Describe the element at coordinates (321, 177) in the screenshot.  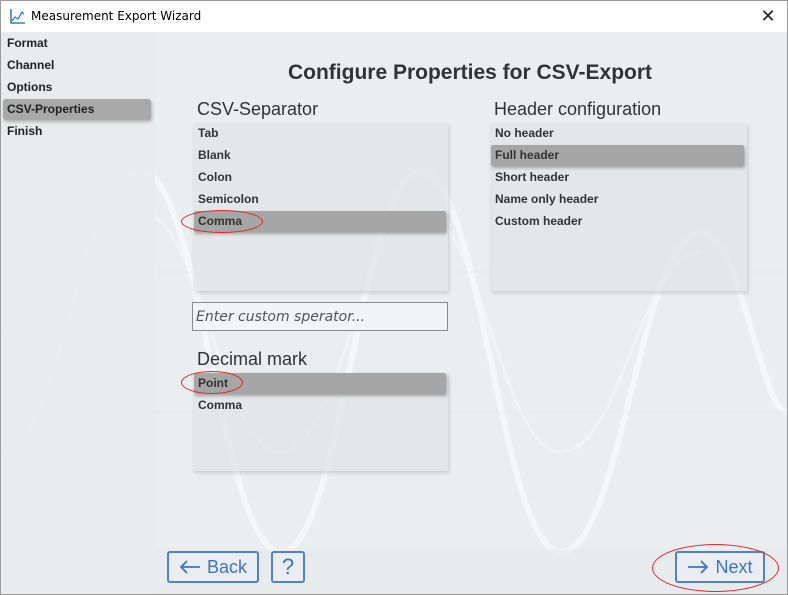
I see `list-item-colon: Colon` at that location.